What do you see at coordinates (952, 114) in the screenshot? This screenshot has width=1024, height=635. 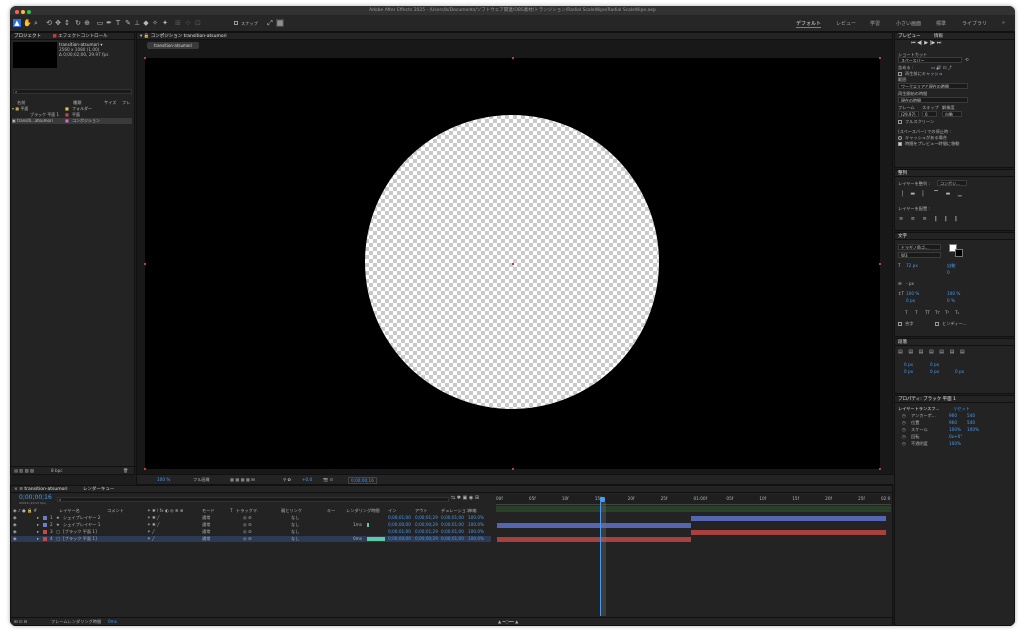 I see `resolution-dropdown: 自動` at bounding box center [952, 114].